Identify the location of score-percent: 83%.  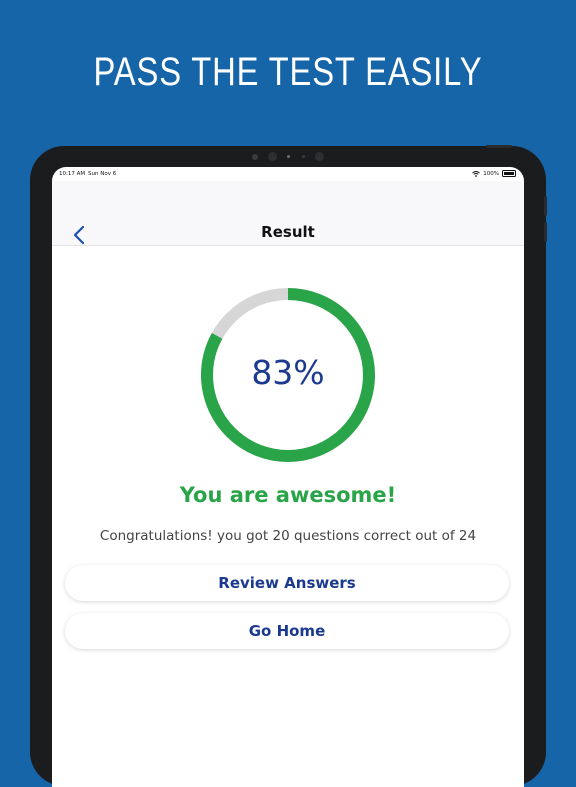
(288, 372).